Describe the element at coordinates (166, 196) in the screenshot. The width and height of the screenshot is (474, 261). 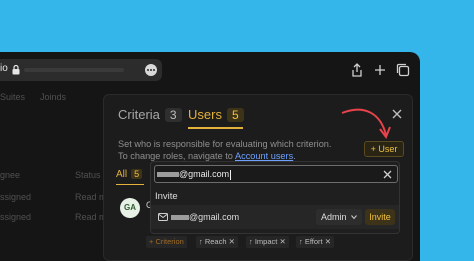
I see `invite-section-title: Invite` at that location.